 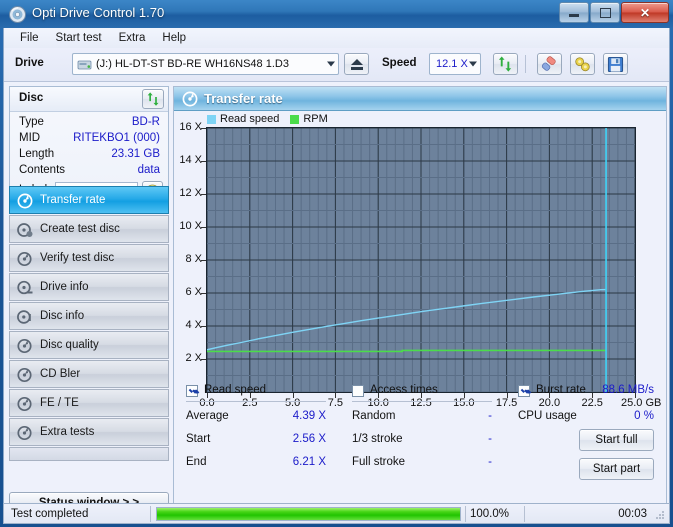 What do you see at coordinates (374, 416) in the screenshot?
I see `random-key: Random` at bounding box center [374, 416].